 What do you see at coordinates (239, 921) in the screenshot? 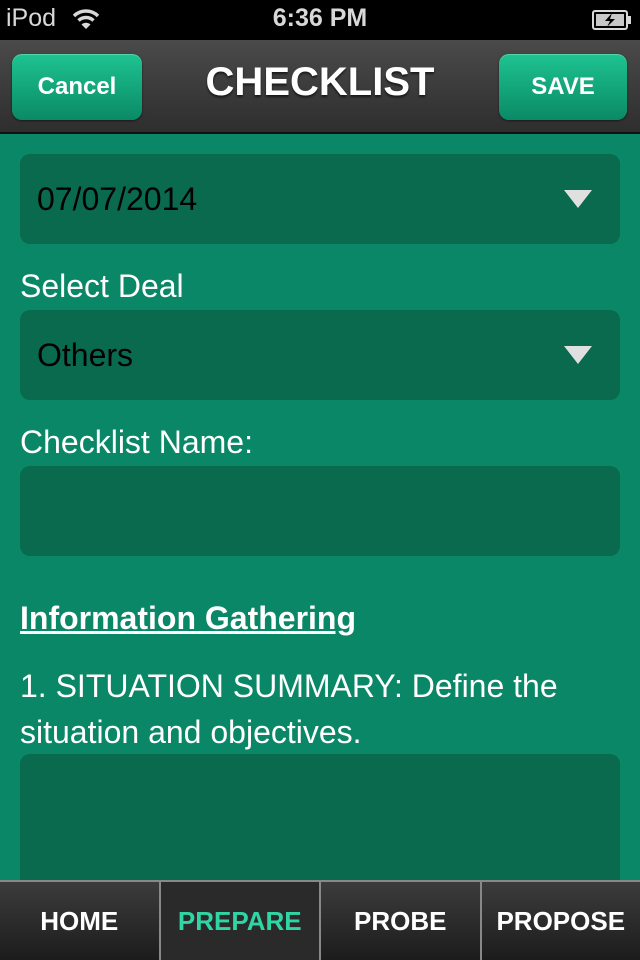
I see `tab-prepare: PREPARE` at bounding box center [239, 921].